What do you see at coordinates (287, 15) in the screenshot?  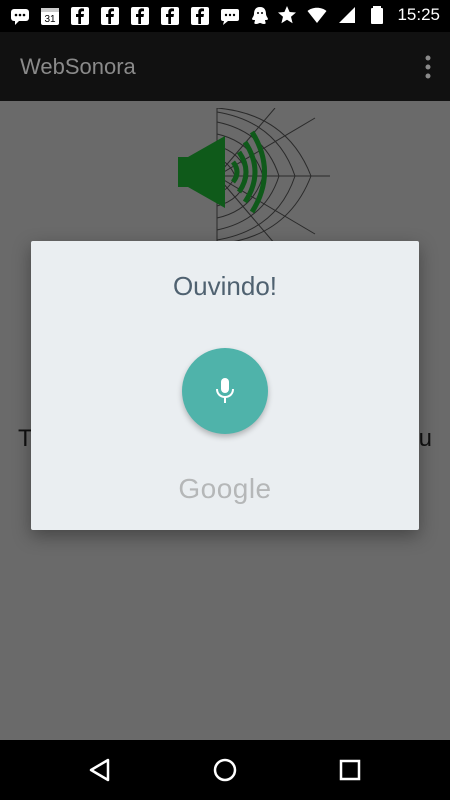 I see `star-icon` at bounding box center [287, 15].